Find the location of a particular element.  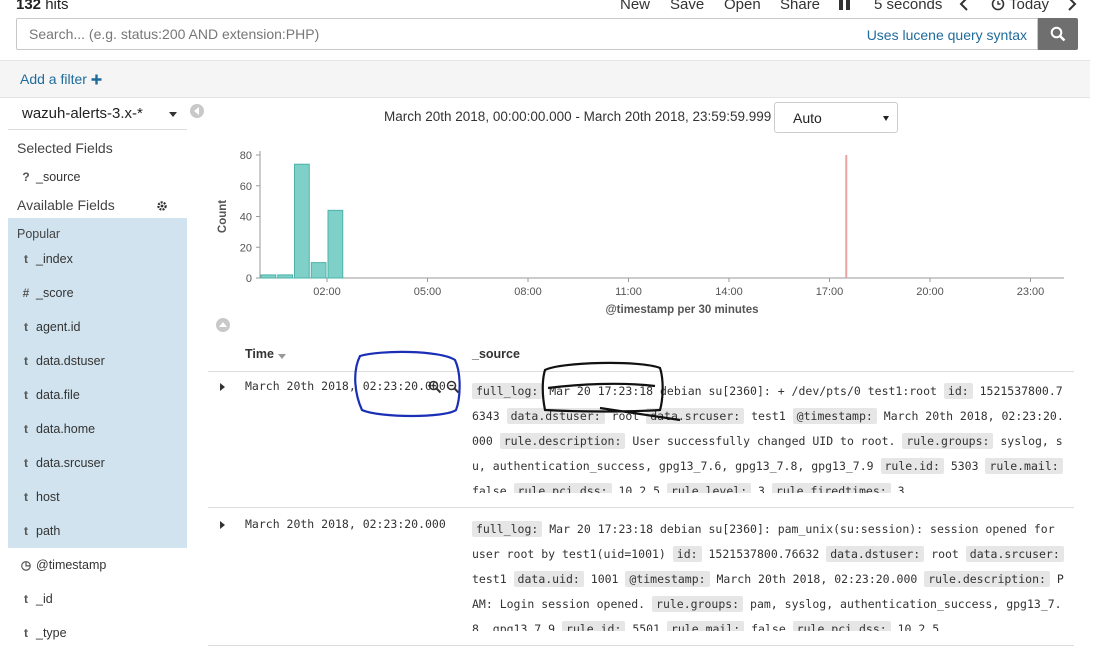

source-field-key: rule.mail: is located at coordinates (705, 626).